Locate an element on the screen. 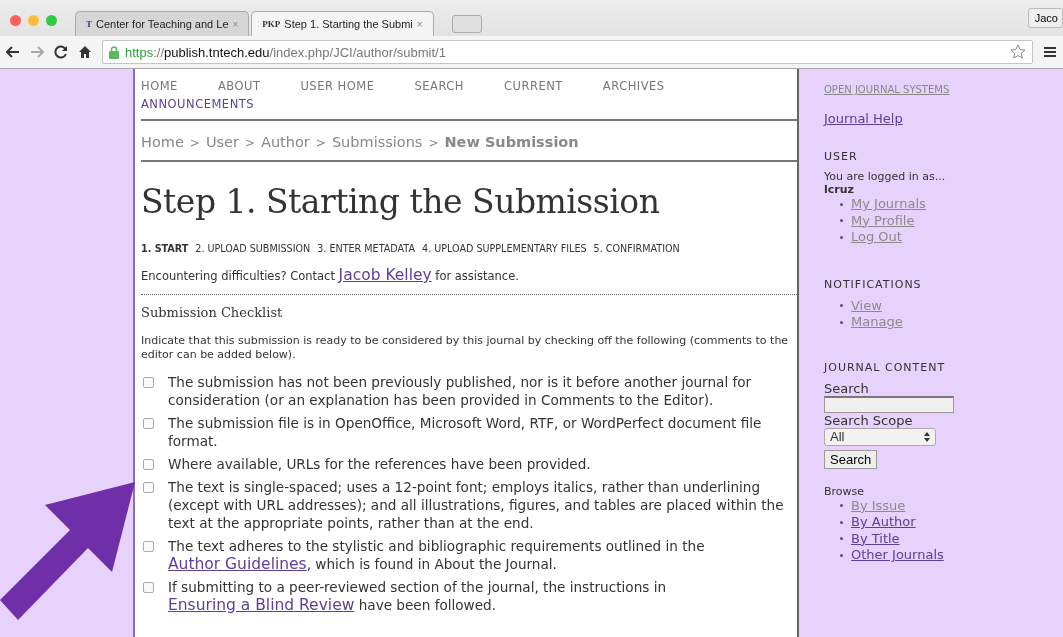  breadcrumb-link: User is located at coordinates (222, 142).